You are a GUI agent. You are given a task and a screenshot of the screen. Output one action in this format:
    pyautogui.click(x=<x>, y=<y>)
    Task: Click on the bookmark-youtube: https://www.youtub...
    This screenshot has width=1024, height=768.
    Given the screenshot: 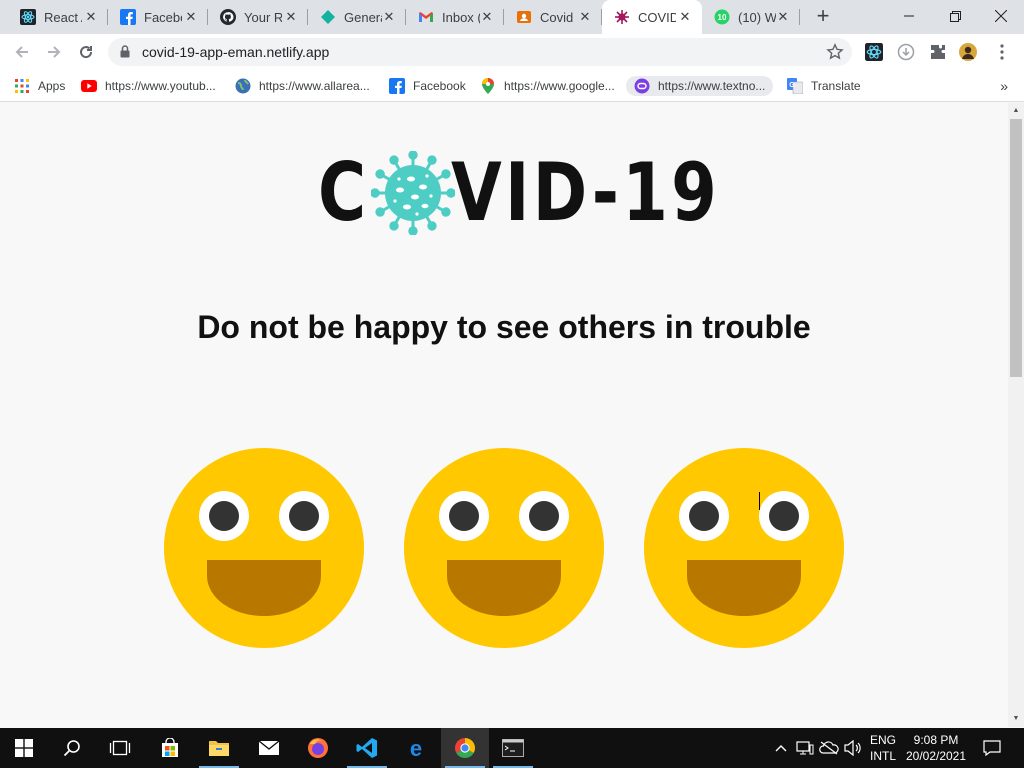 What is the action you would take?
    pyautogui.click(x=148, y=86)
    